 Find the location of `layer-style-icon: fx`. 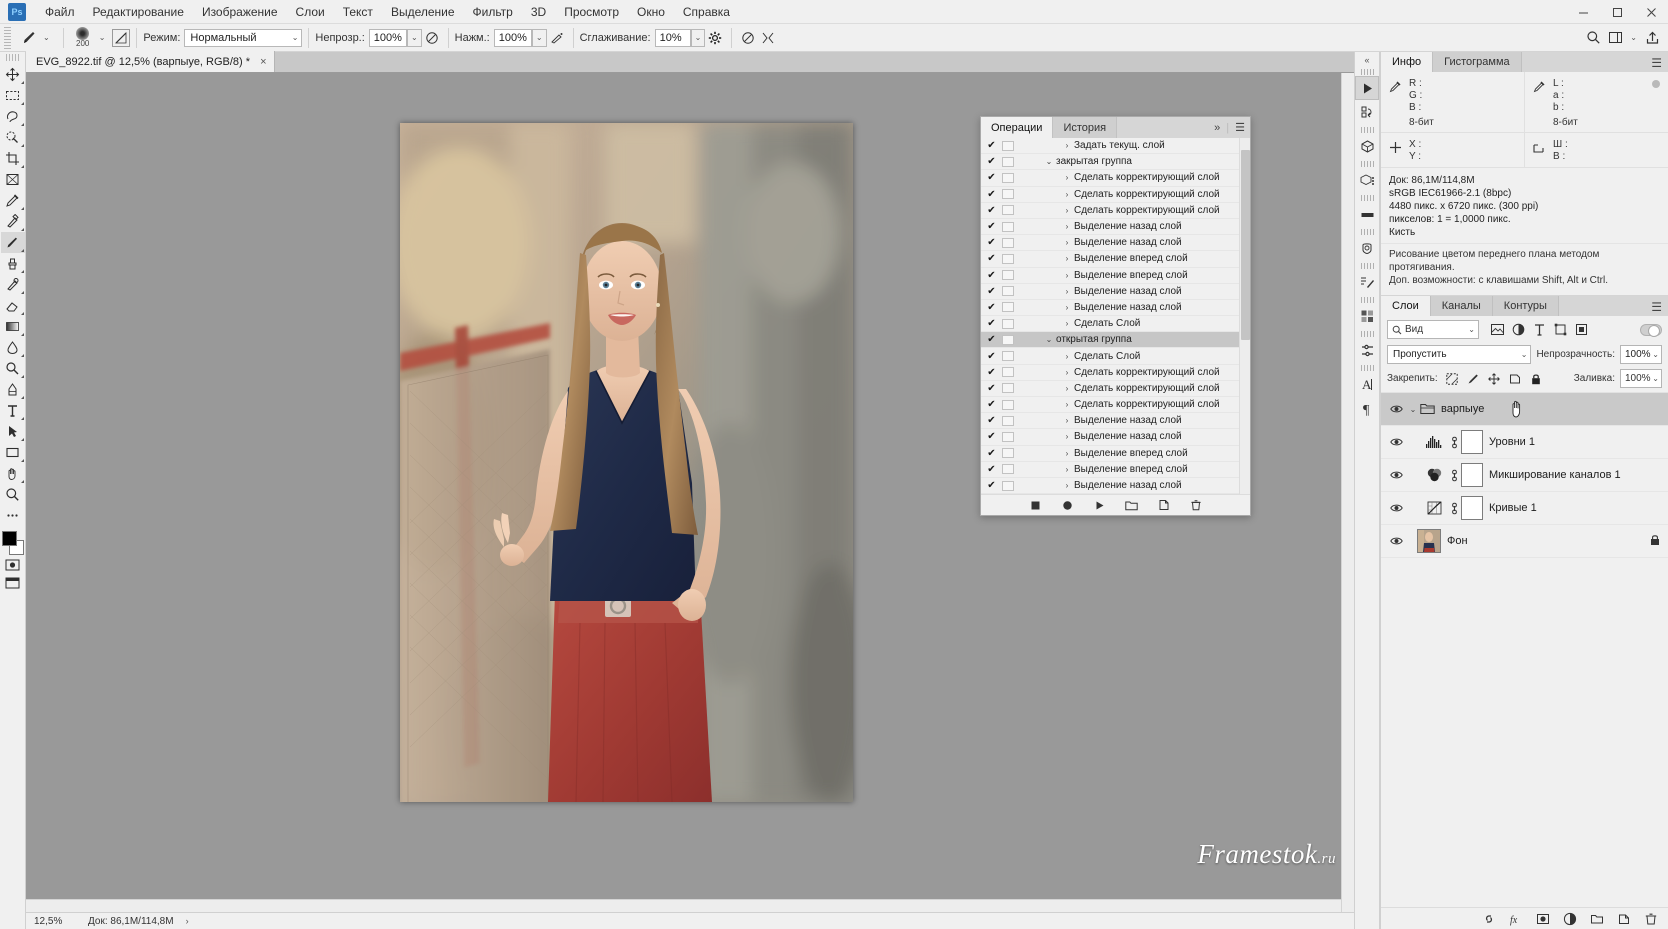

layer-style-icon: fx is located at coordinates (1516, 919).